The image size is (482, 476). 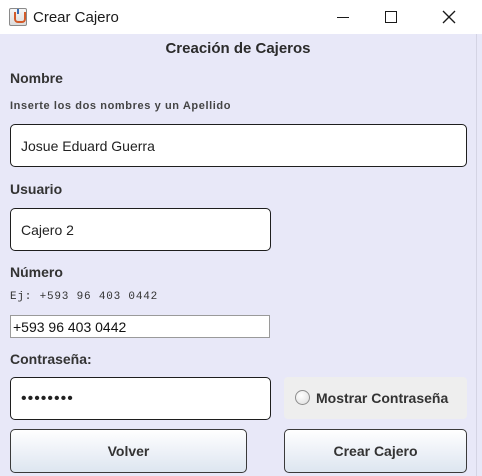 I want to click on close-button, so click(x=449, y=17).